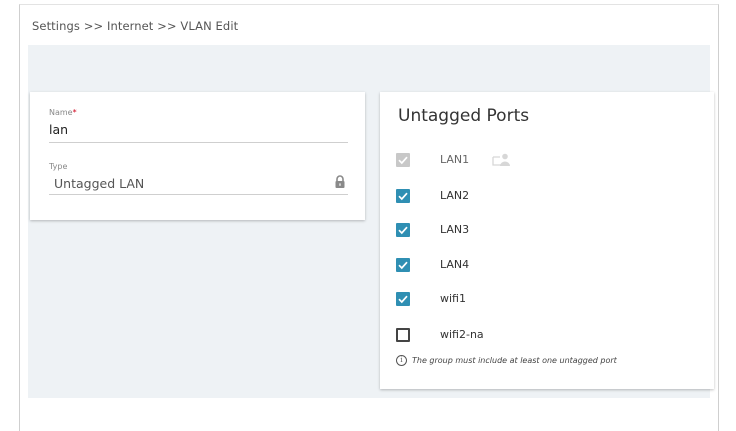  What do you see at coordinates (58, 129) in the screenshot?
I see `name-field: lan` at bounding box center [58, 129].